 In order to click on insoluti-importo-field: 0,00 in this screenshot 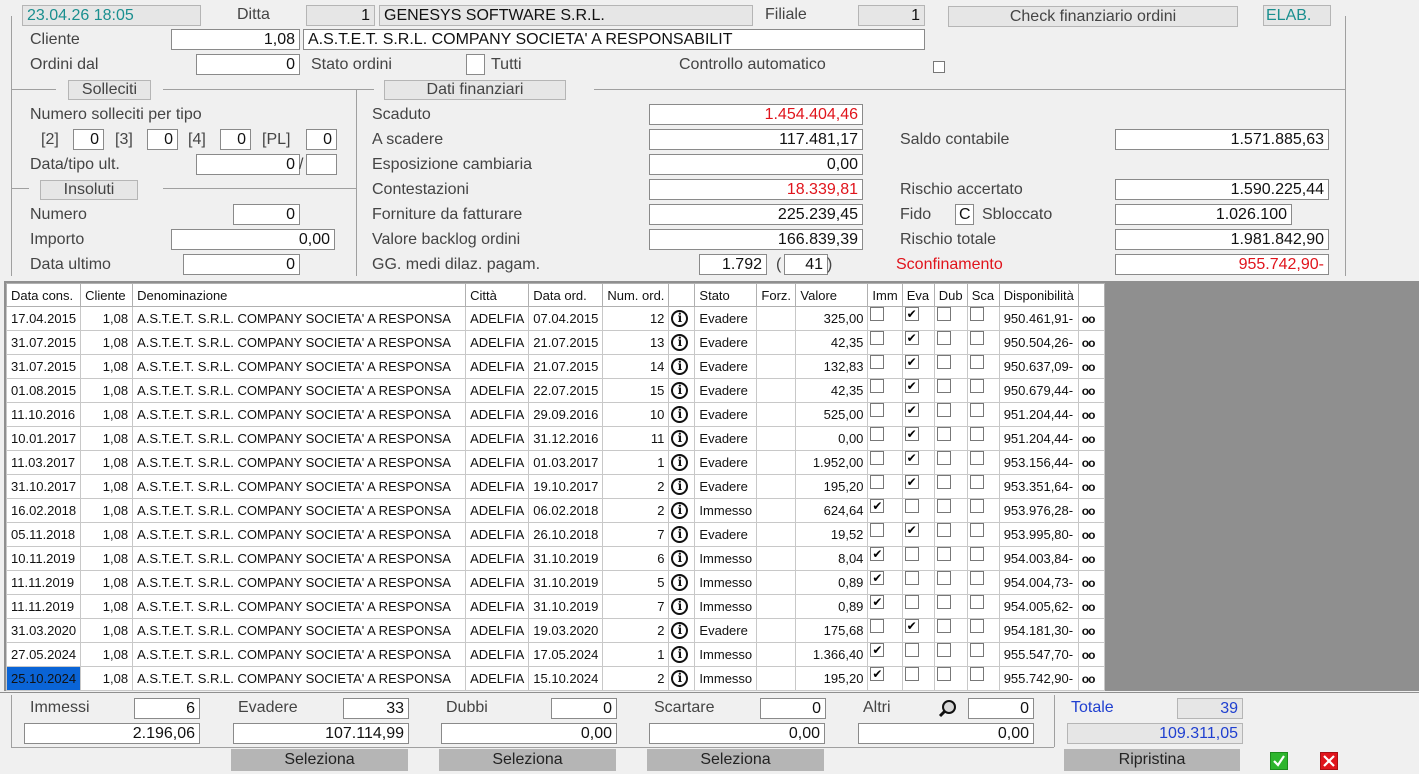, I will do `click(253, 239)`.